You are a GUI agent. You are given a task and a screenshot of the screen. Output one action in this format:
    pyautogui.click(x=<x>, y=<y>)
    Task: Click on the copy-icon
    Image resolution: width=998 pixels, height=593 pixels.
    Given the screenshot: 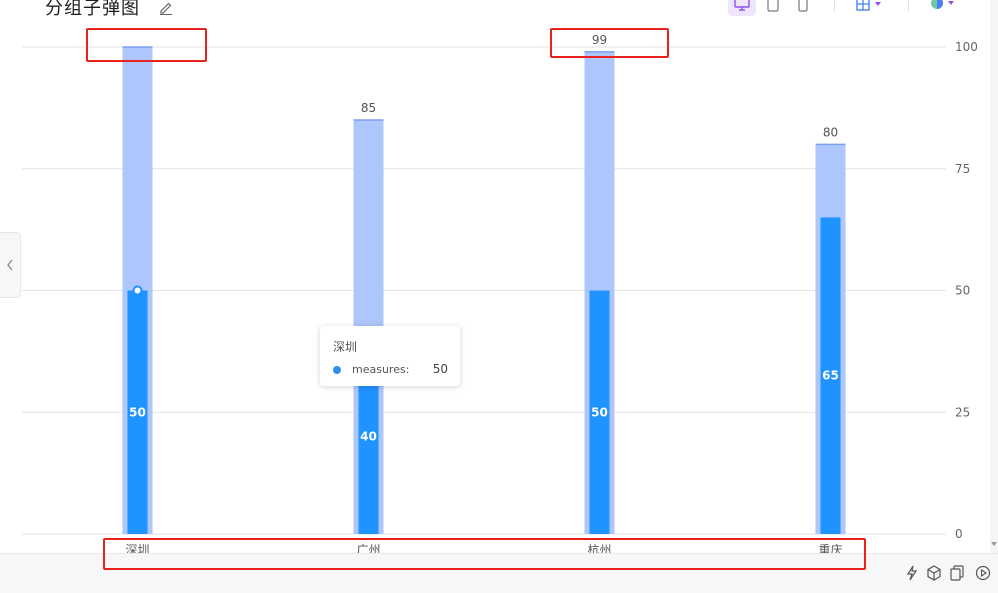 What is the action you would take?
    pyautogui.click(x=957, y=573)
    